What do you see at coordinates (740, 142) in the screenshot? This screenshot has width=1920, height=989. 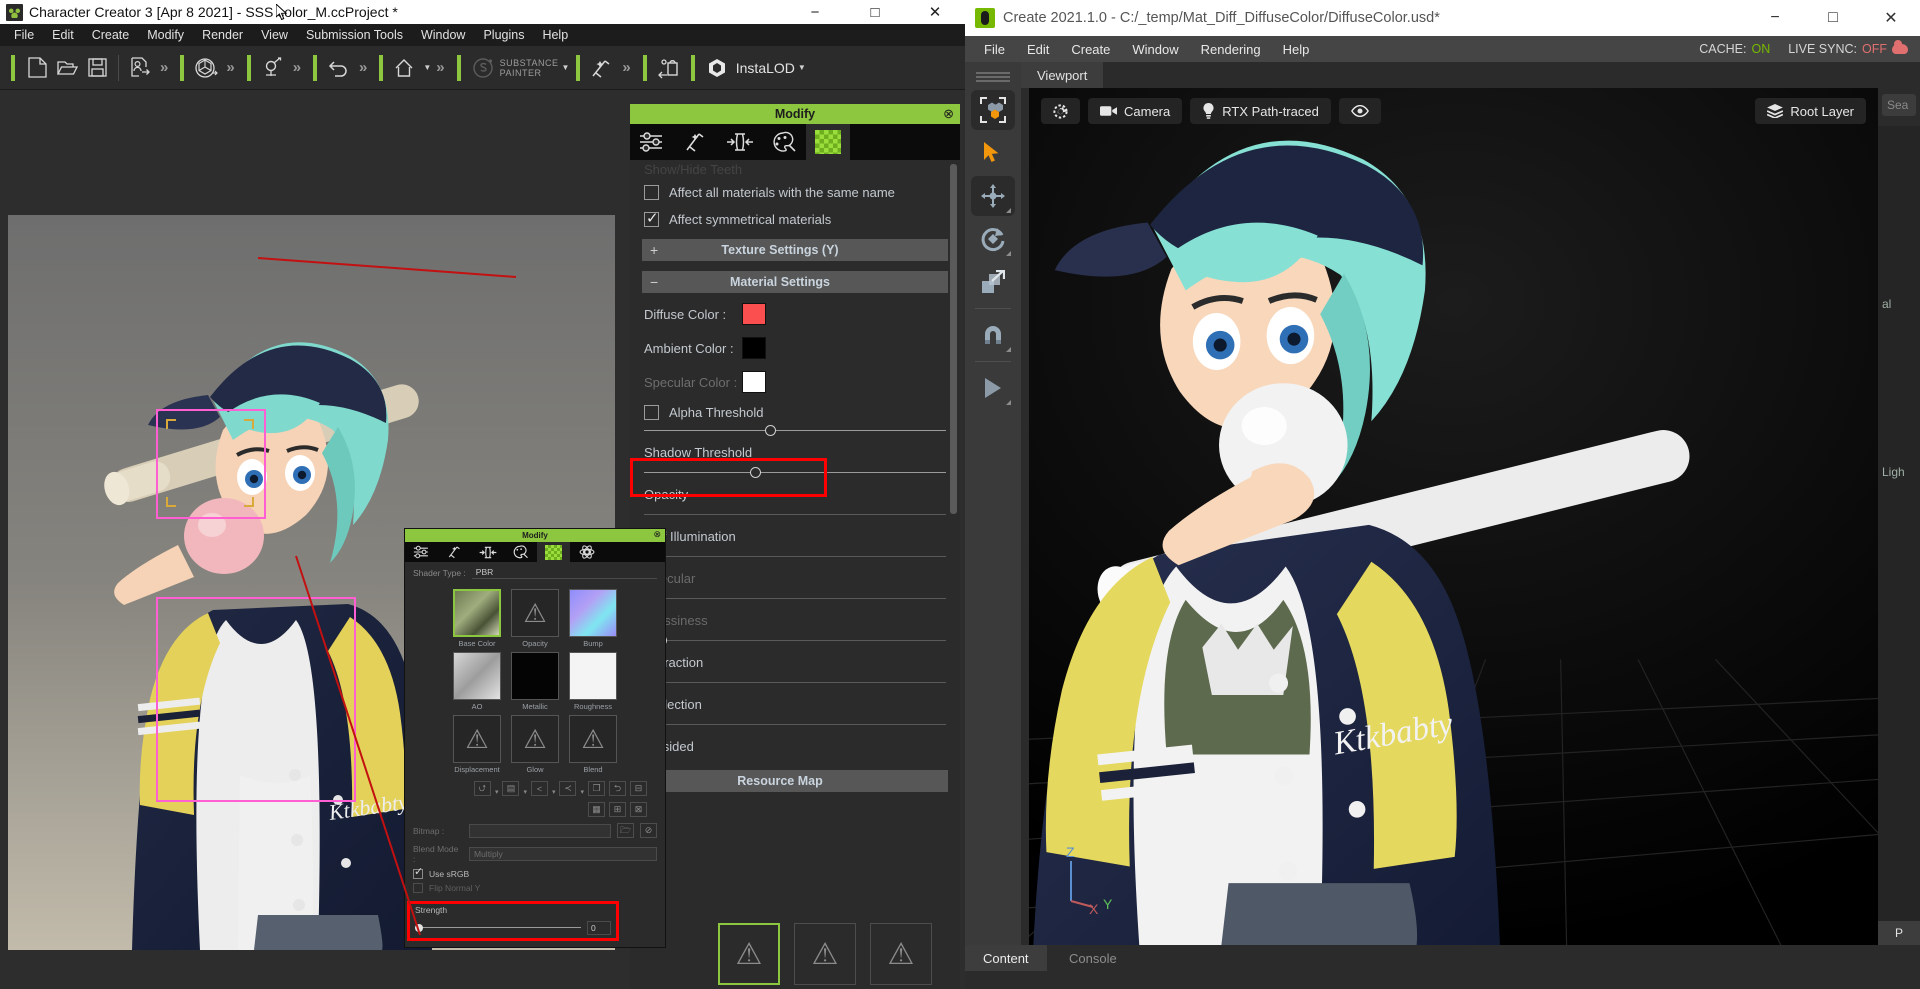 I see `tab-mesh` at bounding box center [740, 142].